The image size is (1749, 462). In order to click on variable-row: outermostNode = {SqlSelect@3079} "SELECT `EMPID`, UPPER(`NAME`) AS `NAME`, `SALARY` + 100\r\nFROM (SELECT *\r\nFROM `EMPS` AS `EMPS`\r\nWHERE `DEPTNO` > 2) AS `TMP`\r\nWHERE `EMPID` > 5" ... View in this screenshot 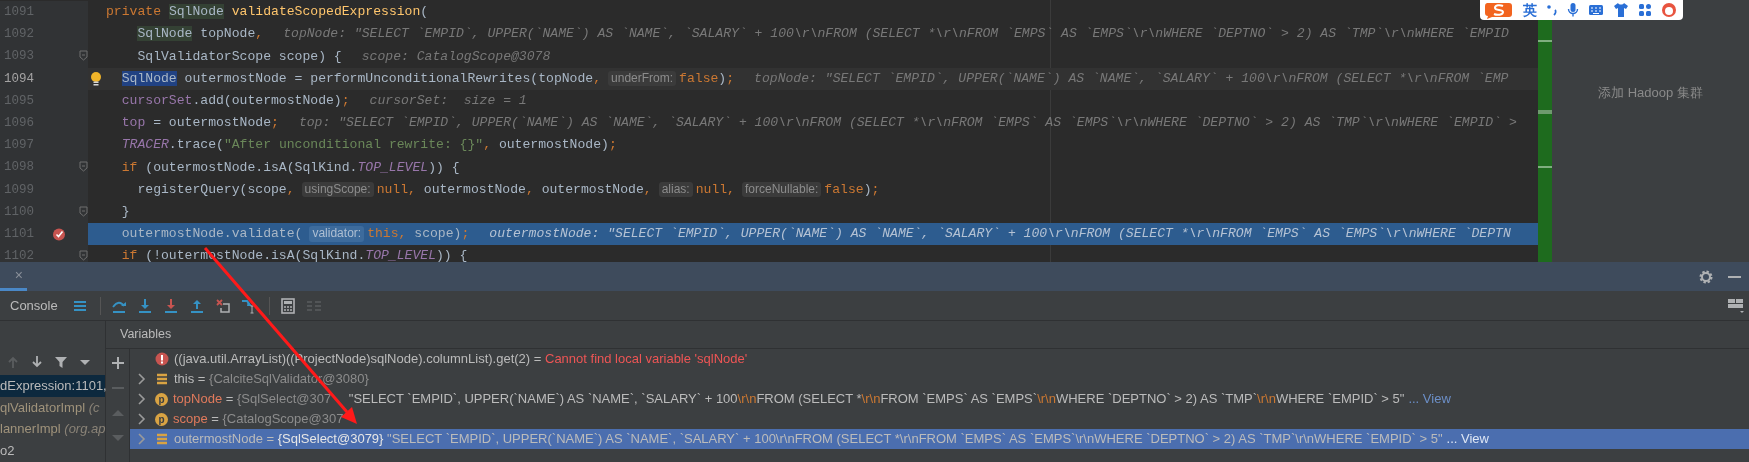, I will do `click(939, 439)`.